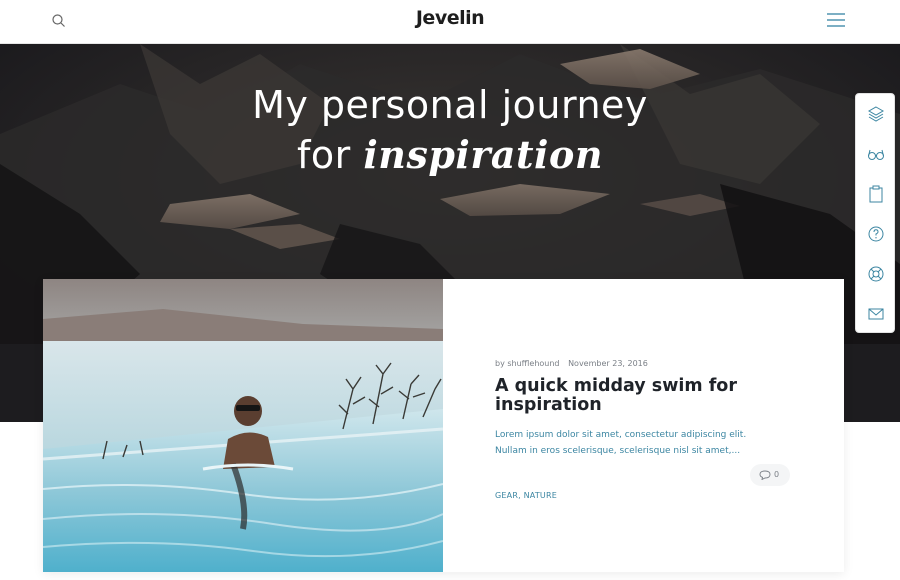 This screenshot has height=580, width=900. What do you see at coordinates (540, 495) in the screenshot?
I see `tag-nature: NATURE` at bounding box center [540, 495].